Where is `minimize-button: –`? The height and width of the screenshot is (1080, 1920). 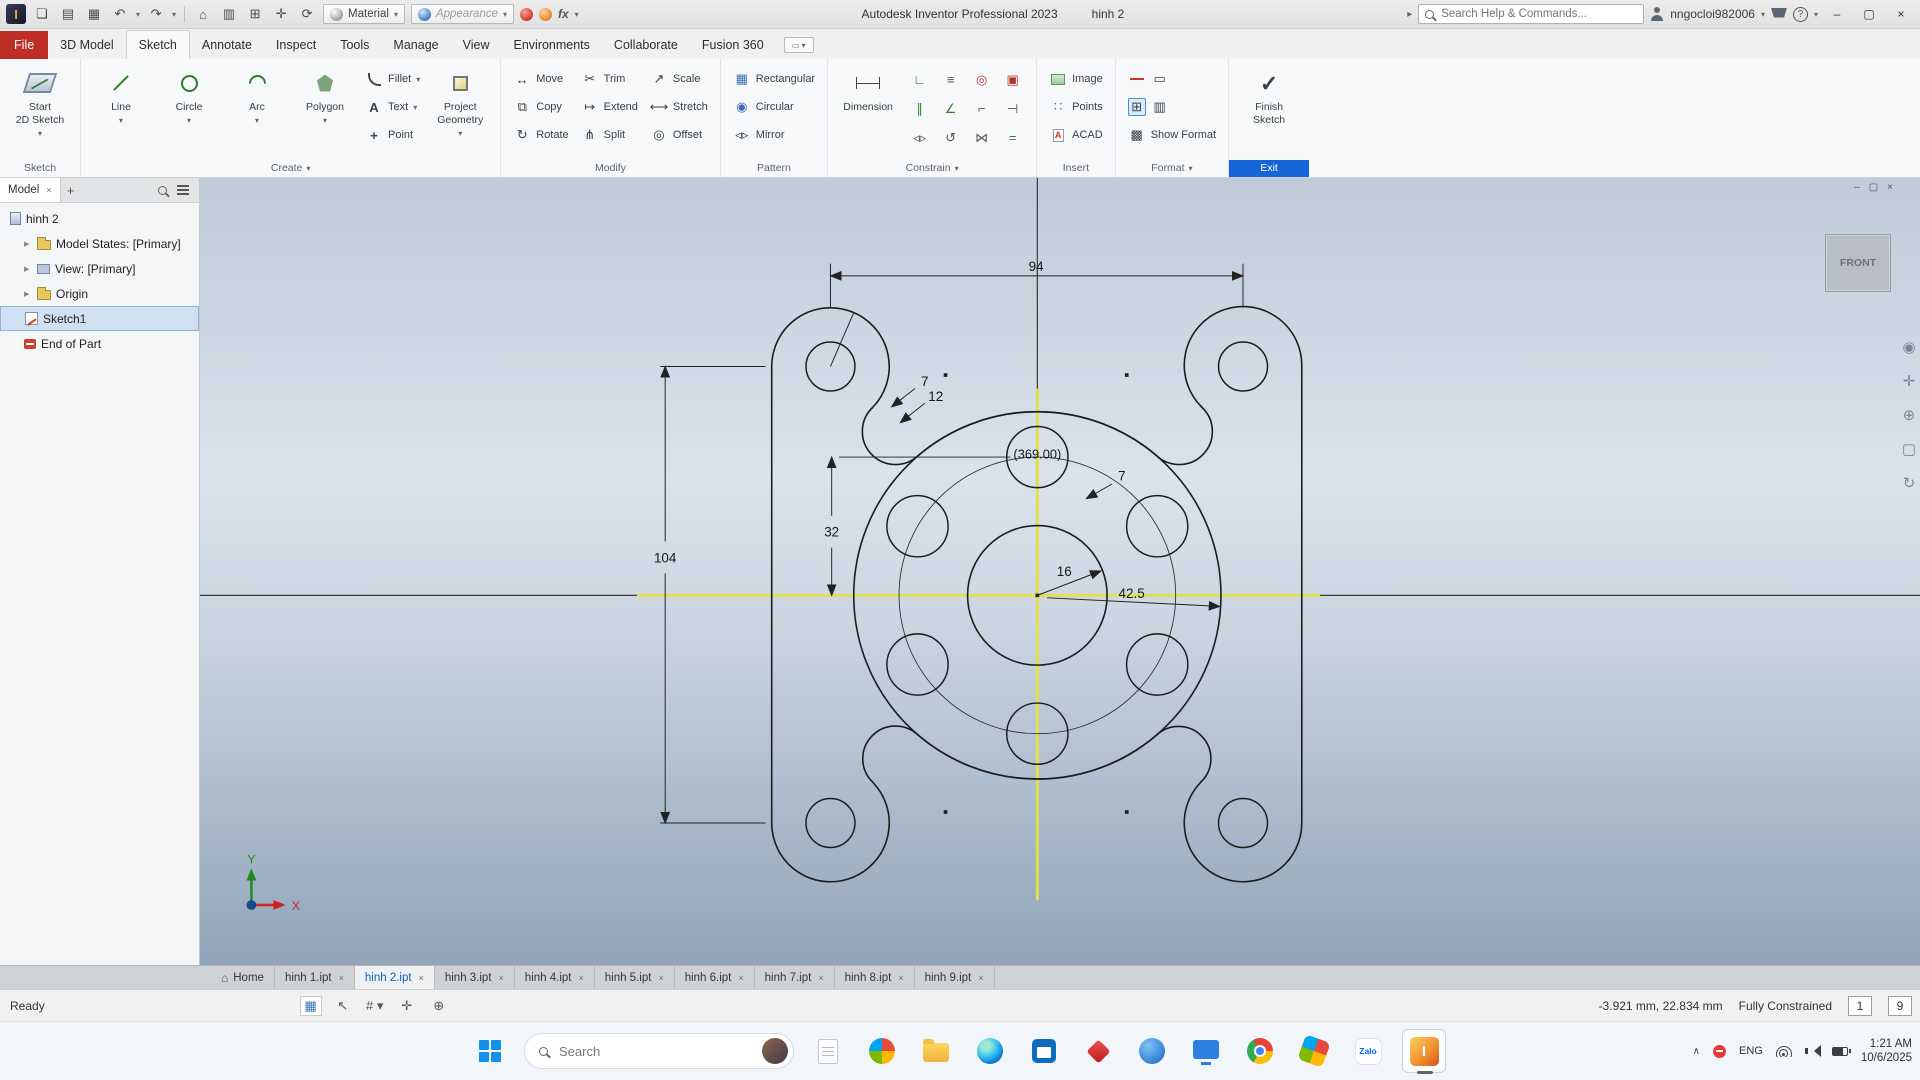
minimize-button: – is located at coordinates (1837, 14).